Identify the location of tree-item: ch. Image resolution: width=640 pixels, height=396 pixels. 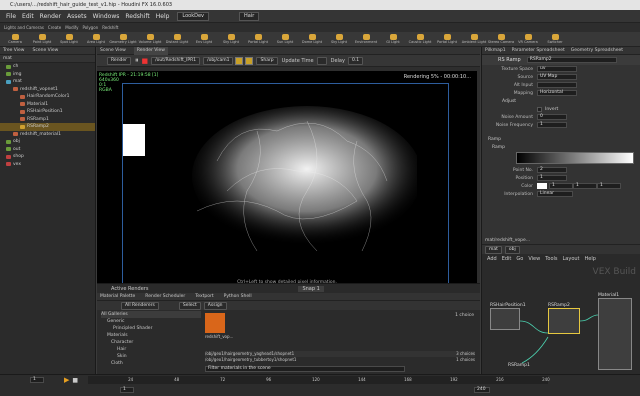
(47, 67).